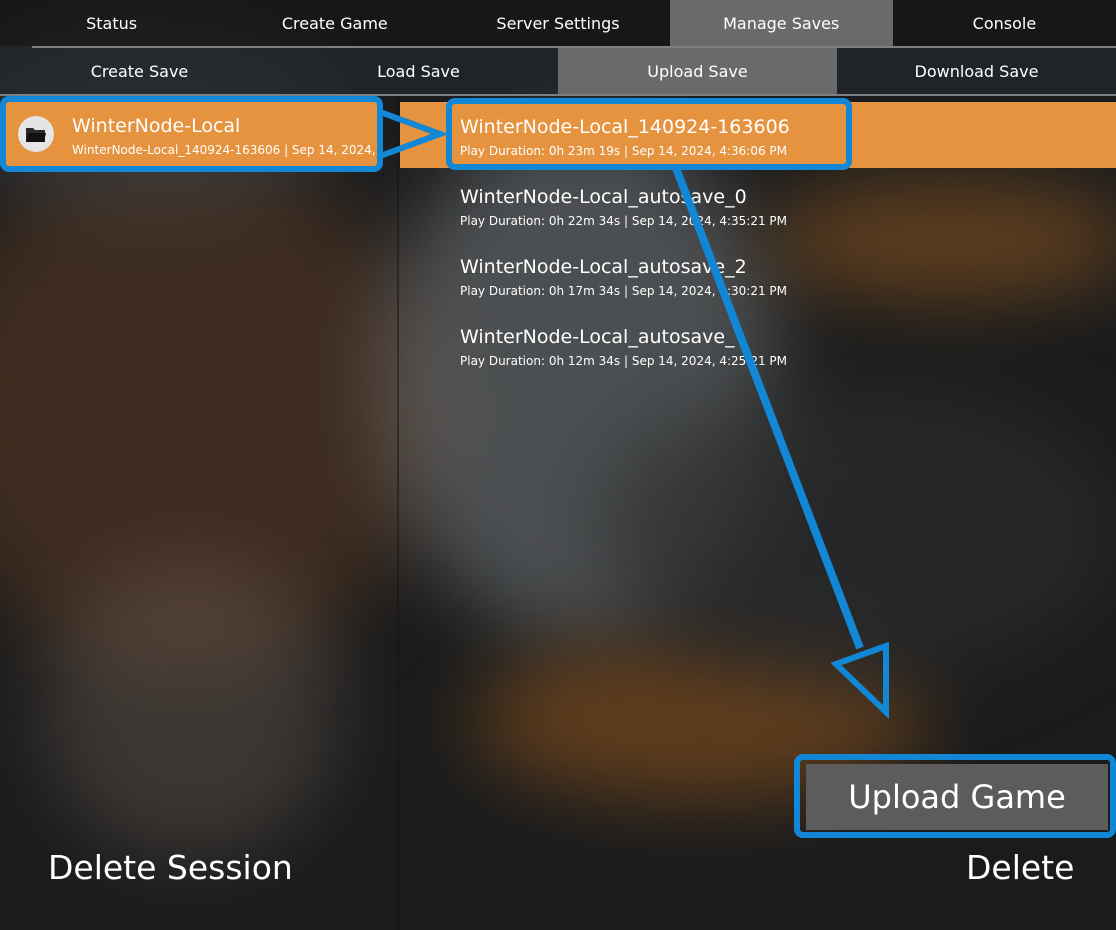 The height and width of the screenshot is (930, 1116). What do you see at coordinates (36, 134) in the screenshot?
I see `folder-icon` at bounding box center [36, 134].